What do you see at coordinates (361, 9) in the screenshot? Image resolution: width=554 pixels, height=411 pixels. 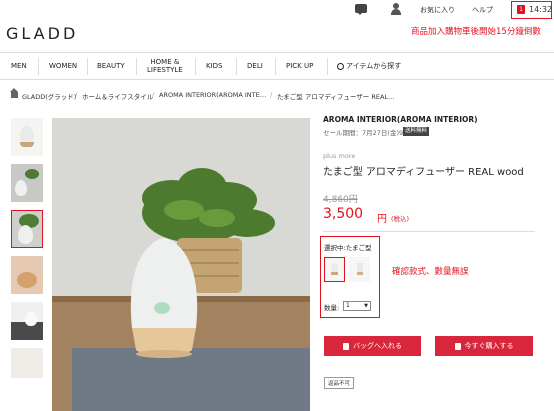 I see `chat-icon` at bounding box center [361, 9].